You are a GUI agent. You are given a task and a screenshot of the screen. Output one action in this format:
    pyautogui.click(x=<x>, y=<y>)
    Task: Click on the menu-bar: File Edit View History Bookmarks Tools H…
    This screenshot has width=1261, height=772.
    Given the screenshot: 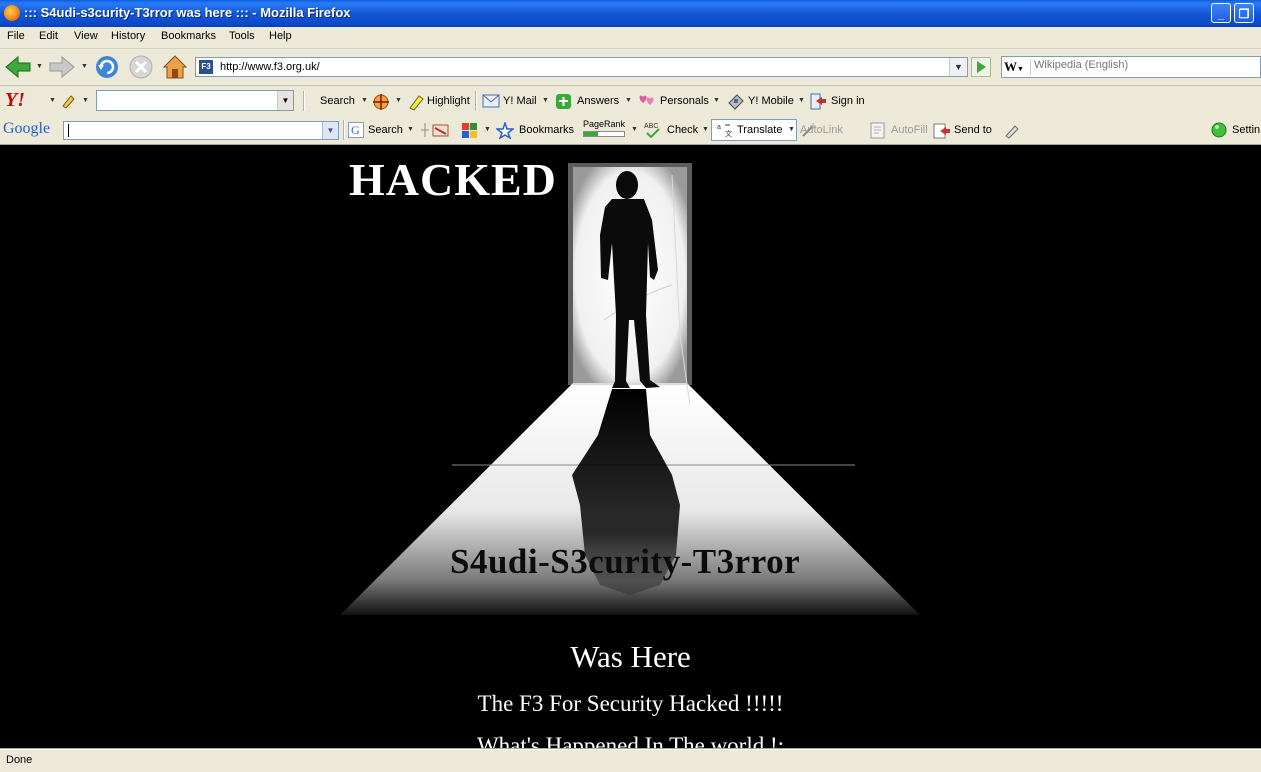 What is the action you would take?
    pyautogui.click(x=630, y=38)
    